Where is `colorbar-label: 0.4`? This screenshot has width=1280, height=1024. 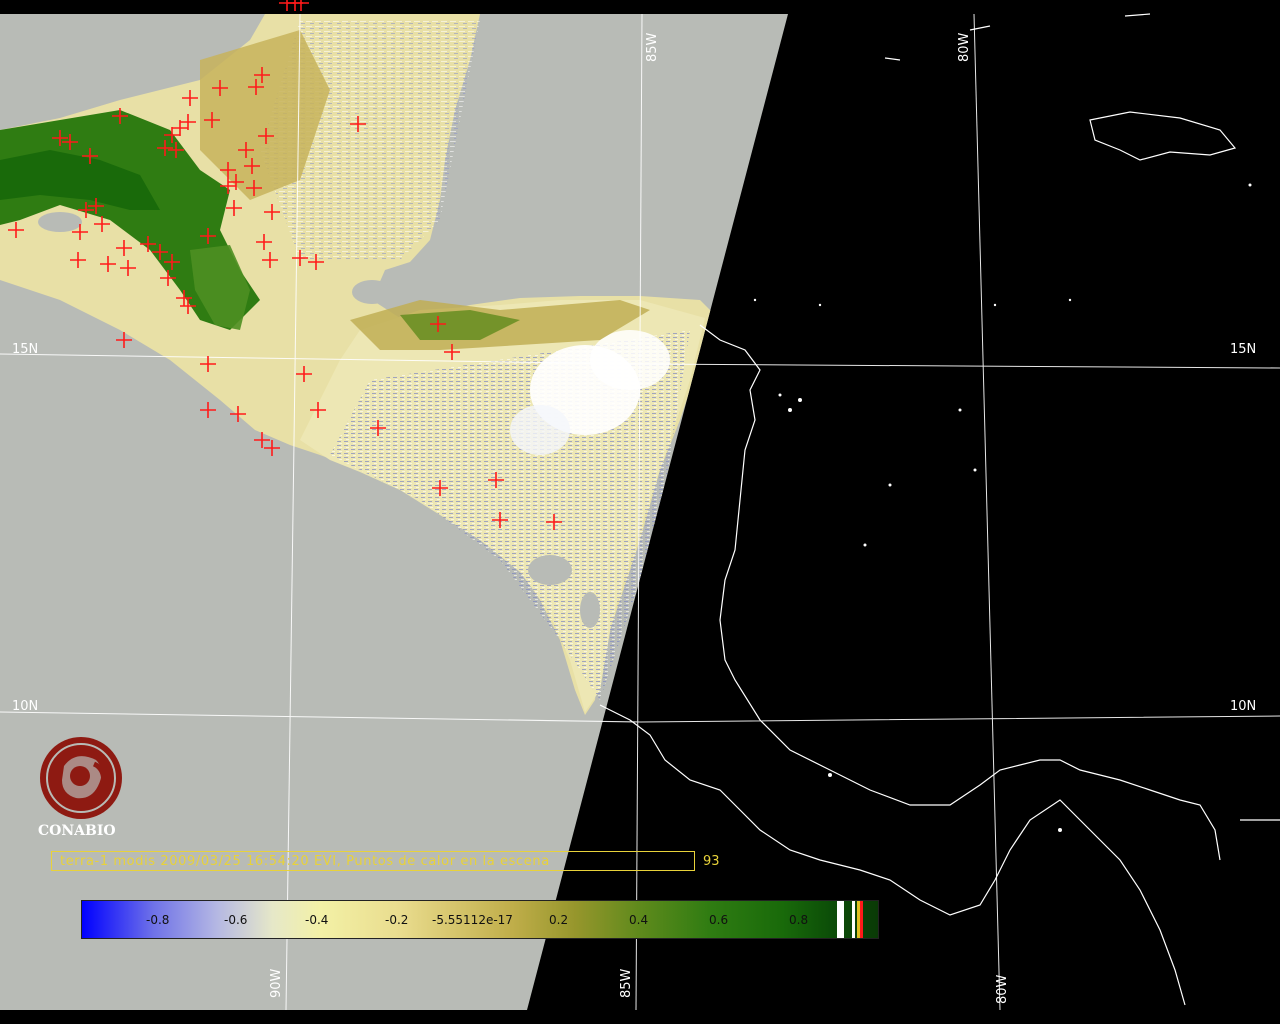 colorbar-label: 0.4 is located at coordinates (639, 920).